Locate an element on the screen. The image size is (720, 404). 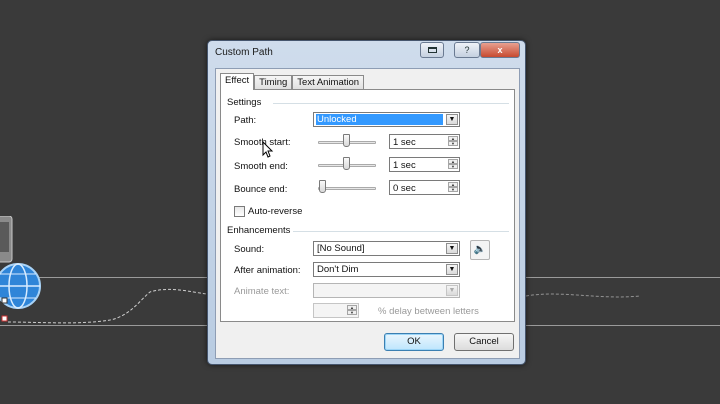
smooth-end-value: 1 sec is located at coordinates (404, 165).